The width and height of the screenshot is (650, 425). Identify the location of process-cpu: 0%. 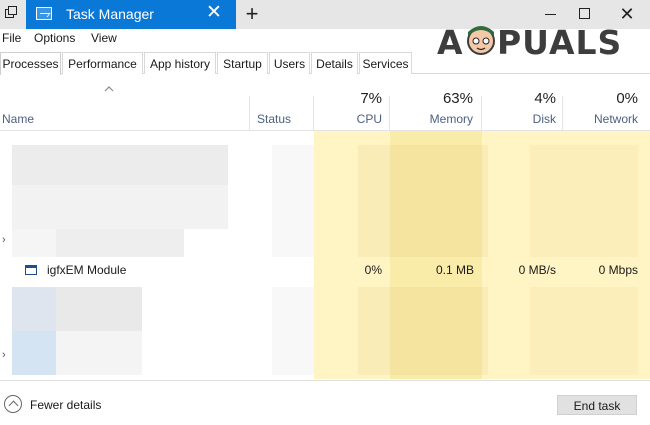
(373, 270).